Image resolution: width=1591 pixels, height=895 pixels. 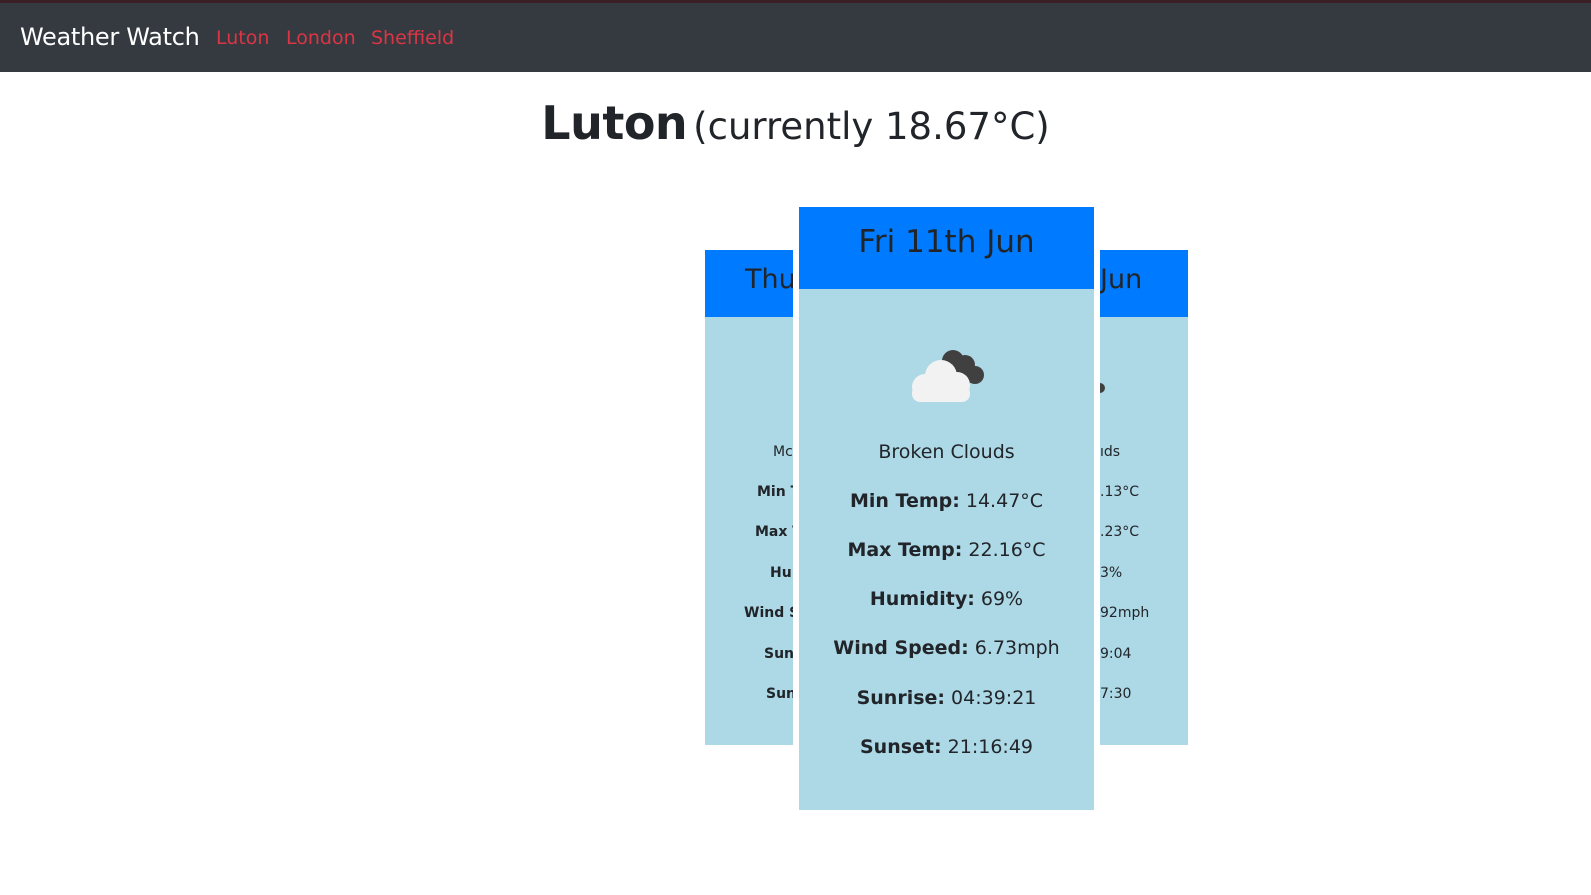 I want to click on card-row-sunrise: Sunrise: 04:39:21, so click(x=946, y=698).